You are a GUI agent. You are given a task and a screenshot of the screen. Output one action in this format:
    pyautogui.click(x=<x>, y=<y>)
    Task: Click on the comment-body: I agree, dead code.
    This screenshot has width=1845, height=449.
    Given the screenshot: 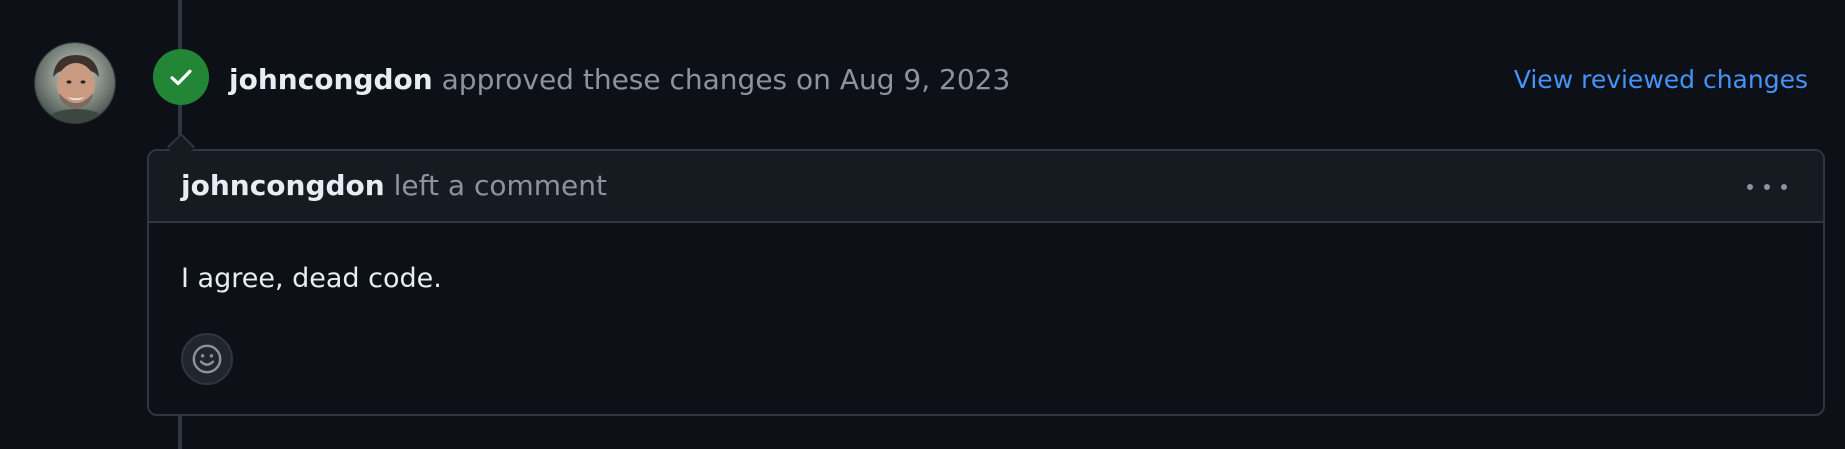 What is the action you would take?
    pyautogui.click(x=311, y=278)
    